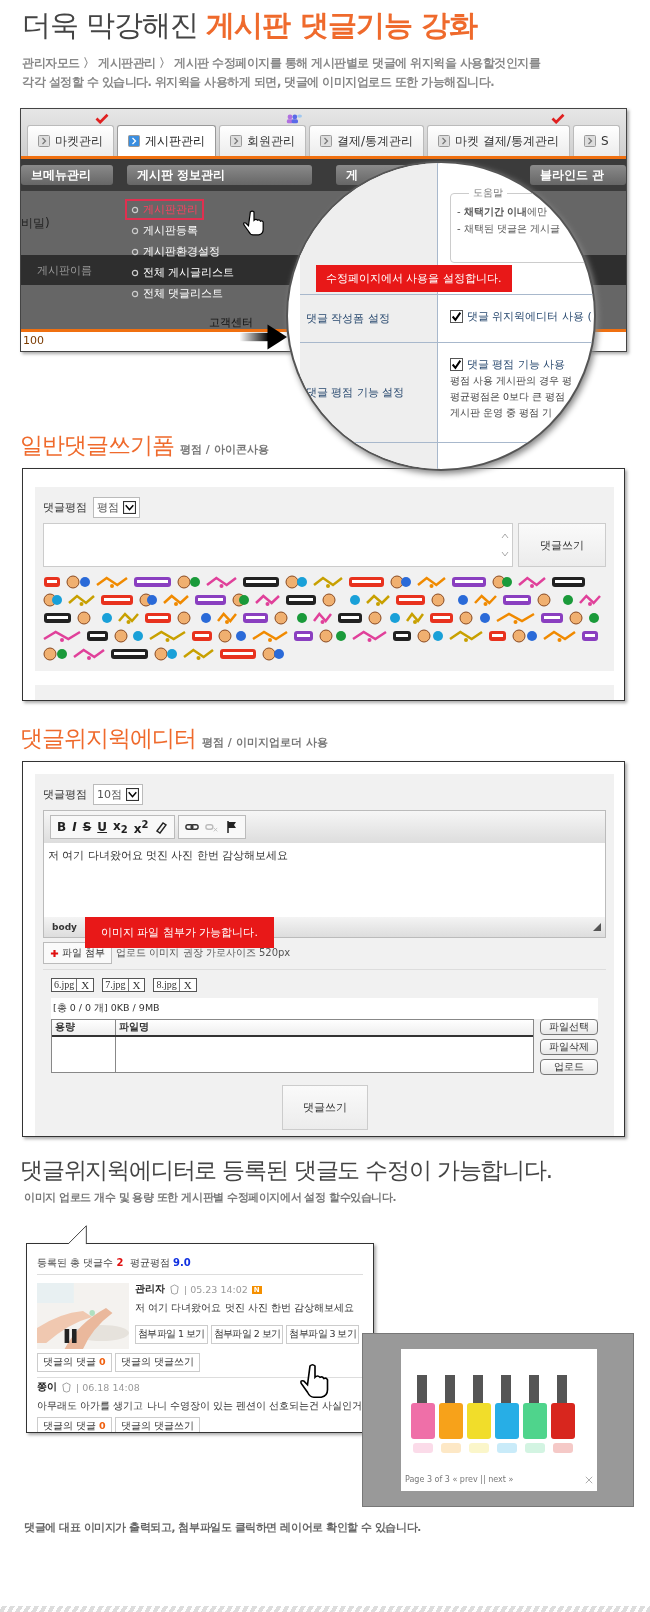 The height and width of the screenshot is (1612, 650). What do you see at coordinates (74, 827) in the screenshot?
I see `format-button: I` at bounding box center [74, 827].